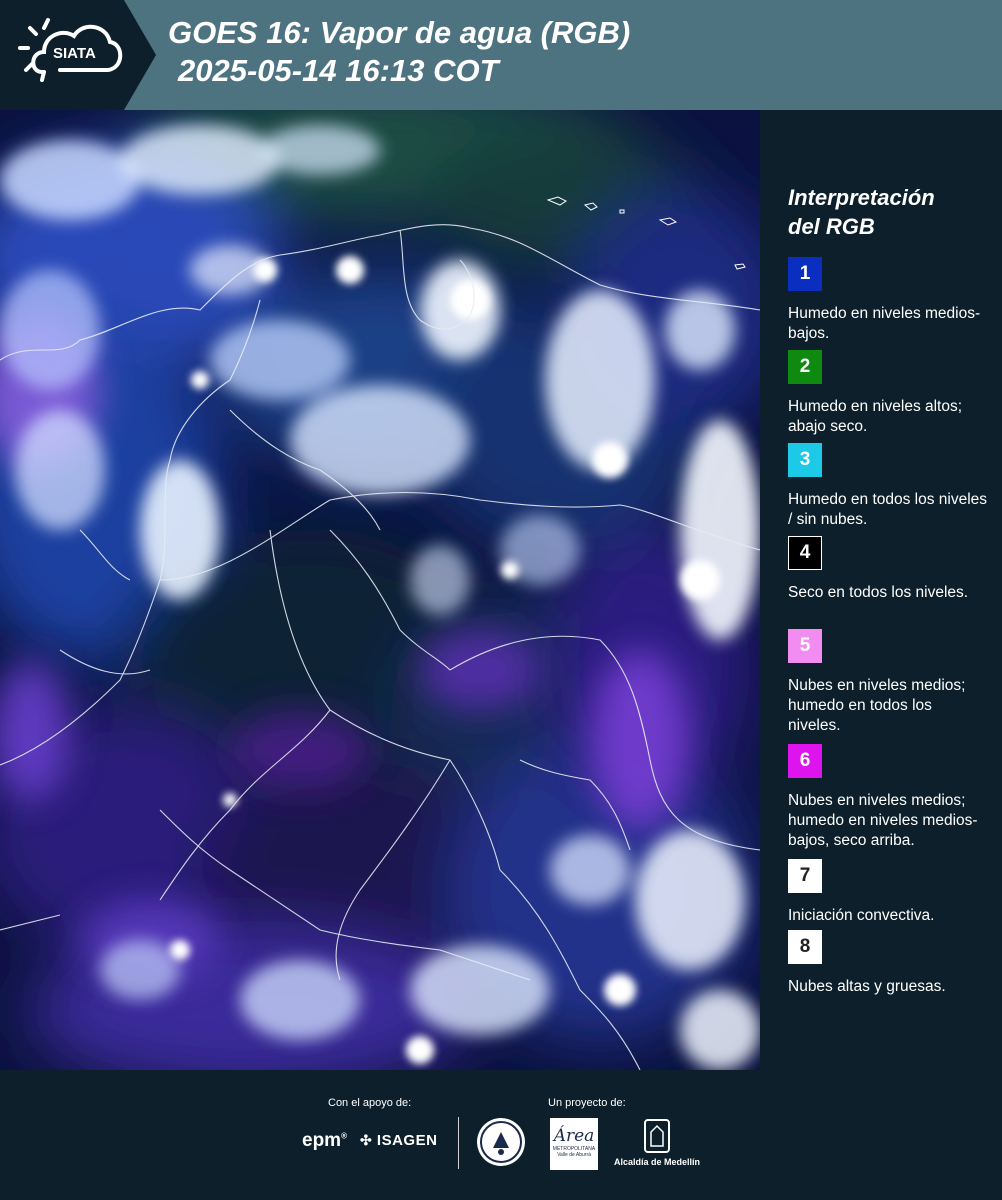  I want to click on isagen-logo: ✣ ISAGEN, so click(399, 1140).